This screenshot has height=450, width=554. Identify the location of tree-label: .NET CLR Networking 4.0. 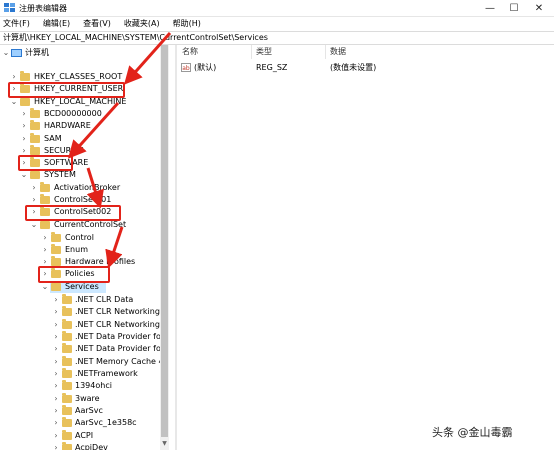
(122, 324).